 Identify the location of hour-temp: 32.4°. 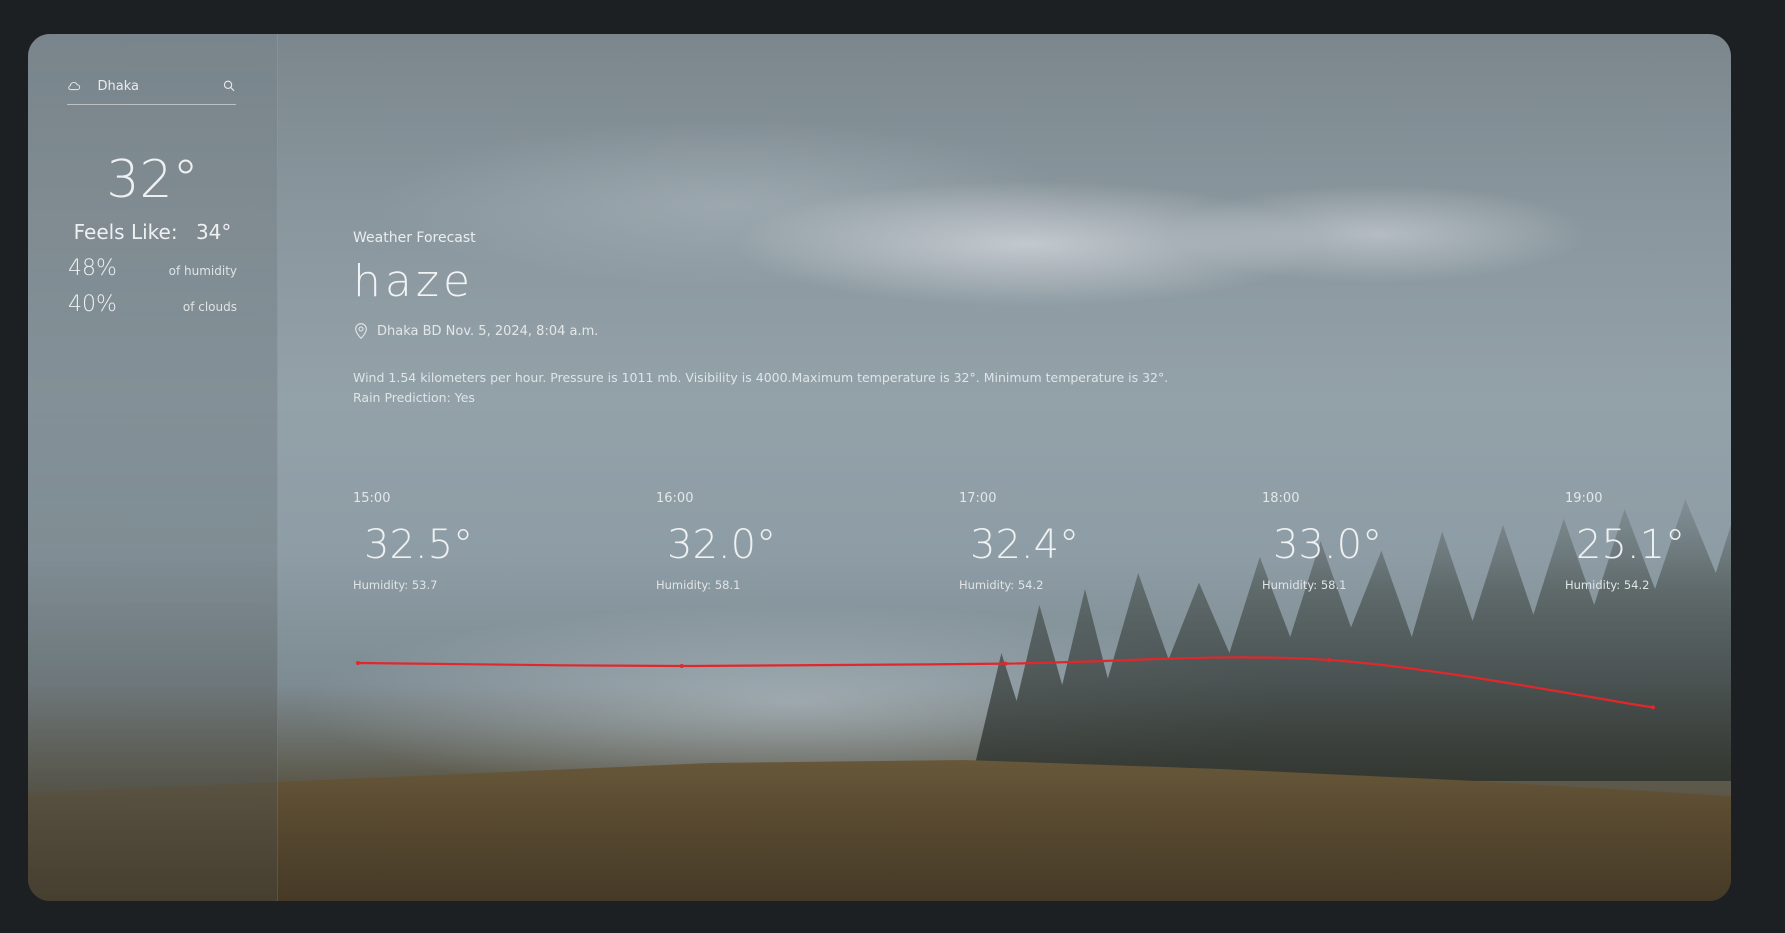
(1025, 545).